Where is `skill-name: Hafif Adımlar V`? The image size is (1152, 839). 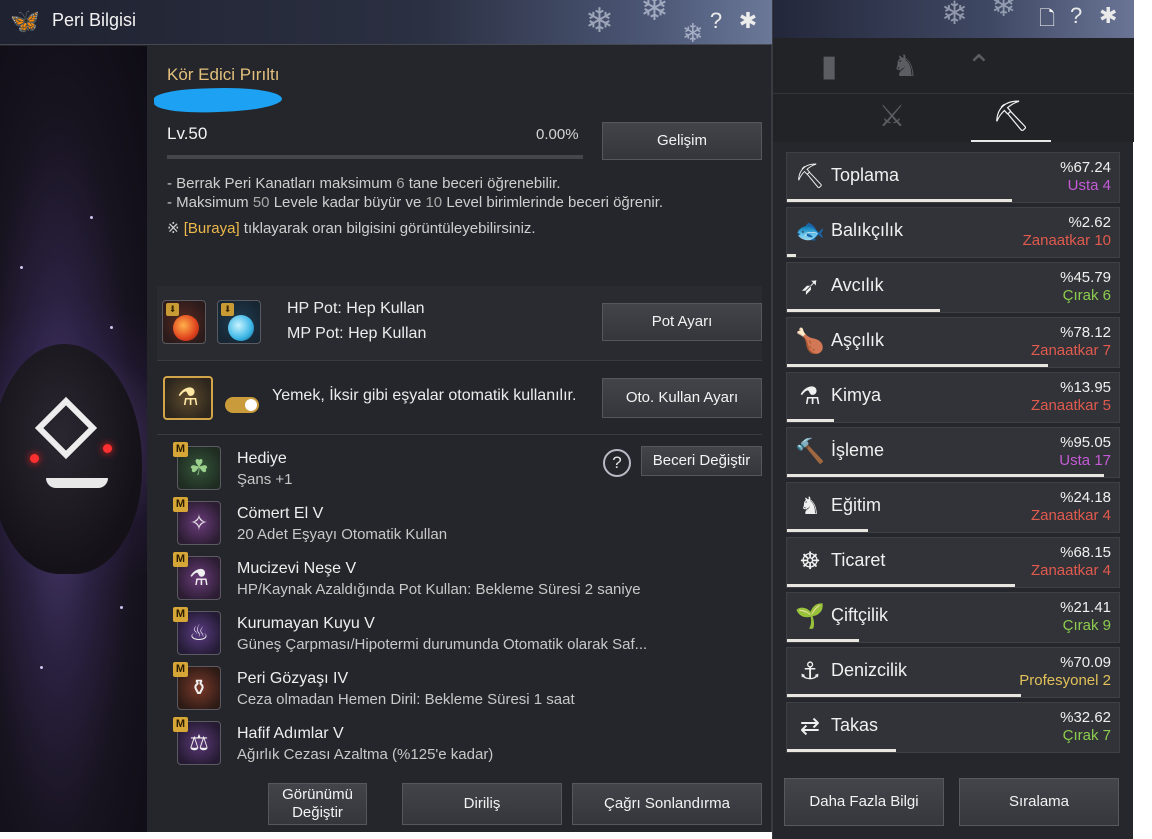 skill-name: Hafif Adımlar V is located at coordinates (290, 733).